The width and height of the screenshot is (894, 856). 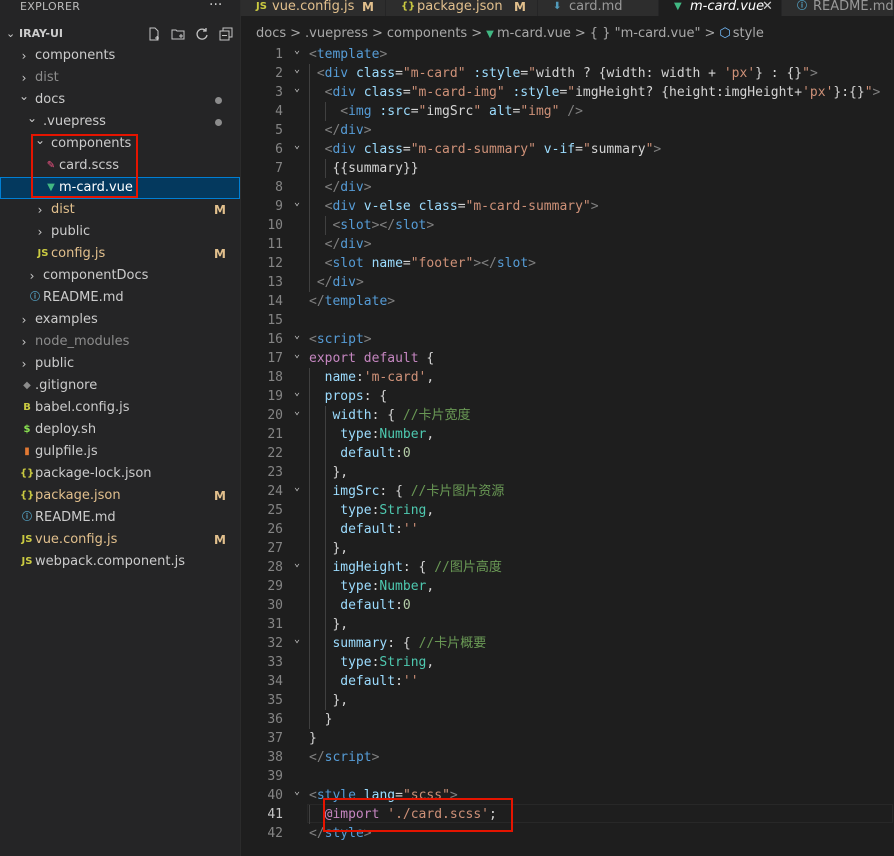 I want to click on folder-item: › examples, so click(x=120, y=320).